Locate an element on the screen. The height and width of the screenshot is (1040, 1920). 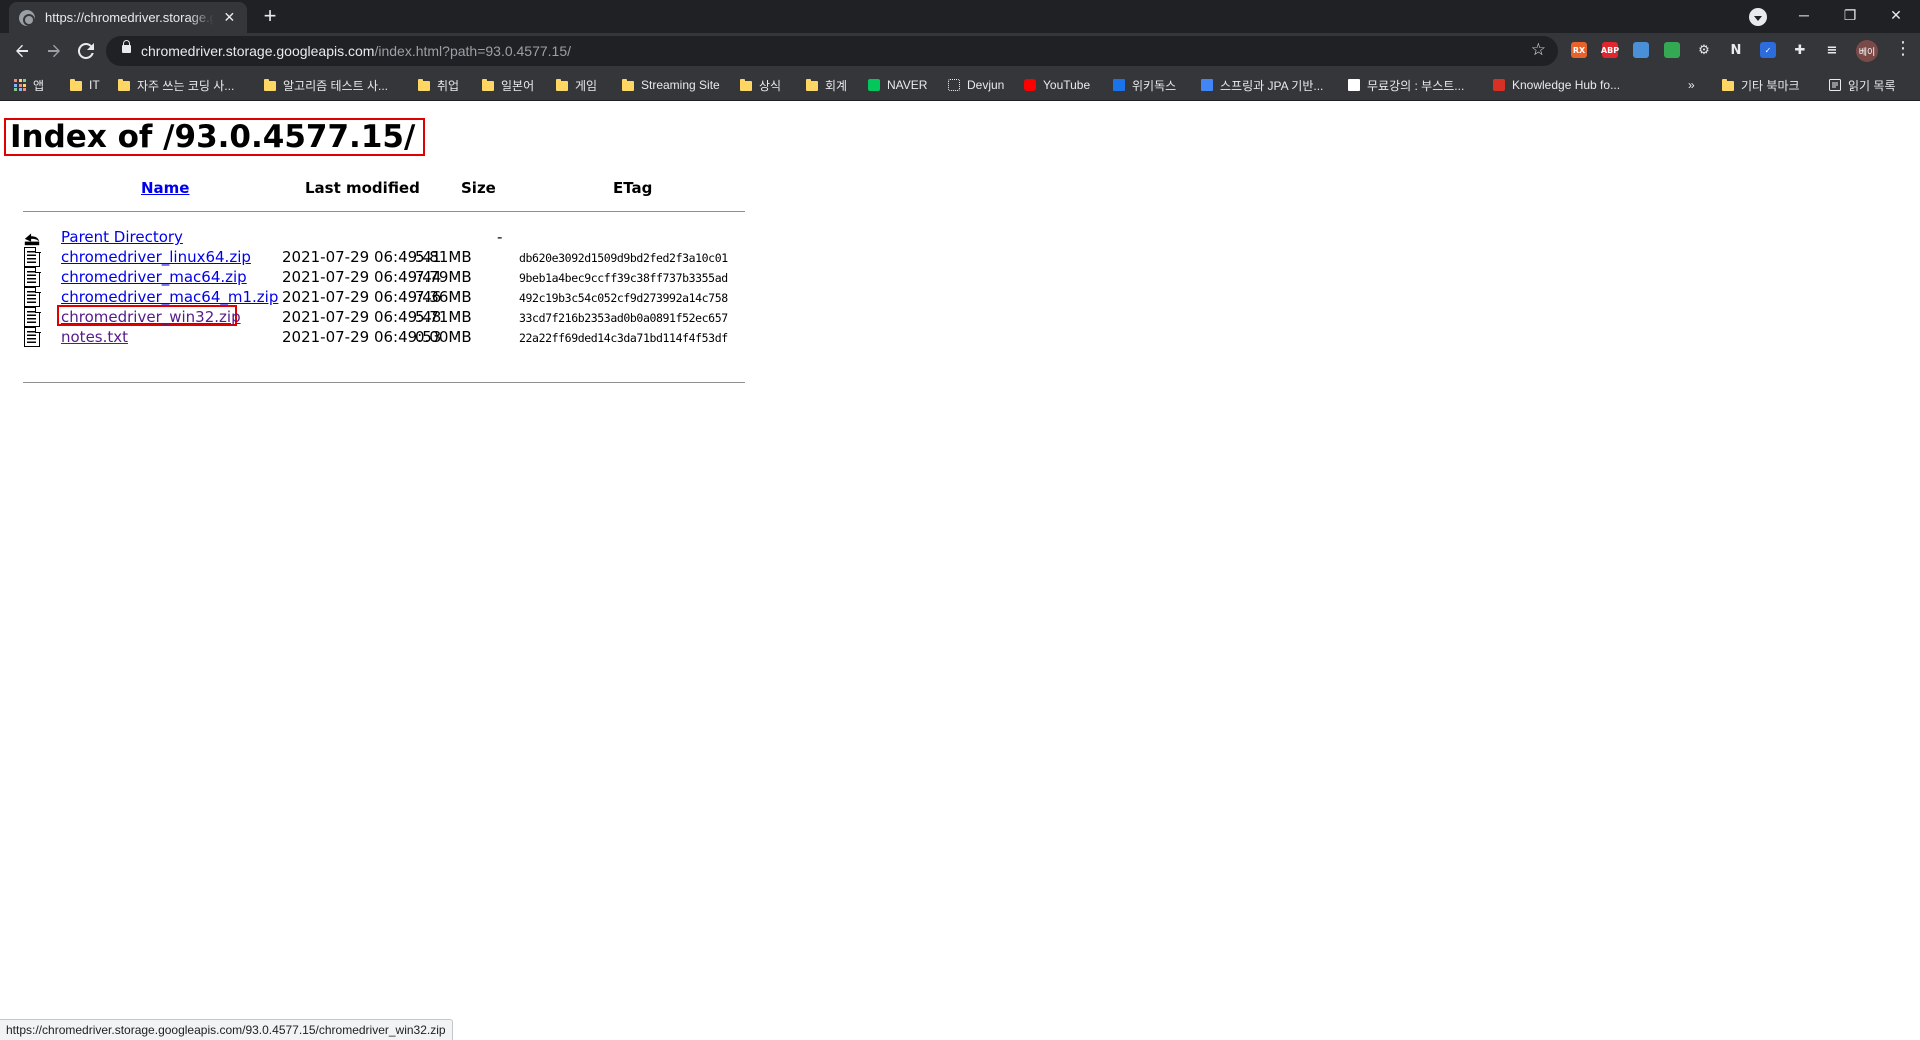
bookmark-devjun-11: Devjun is located at coordinates (976, 85).